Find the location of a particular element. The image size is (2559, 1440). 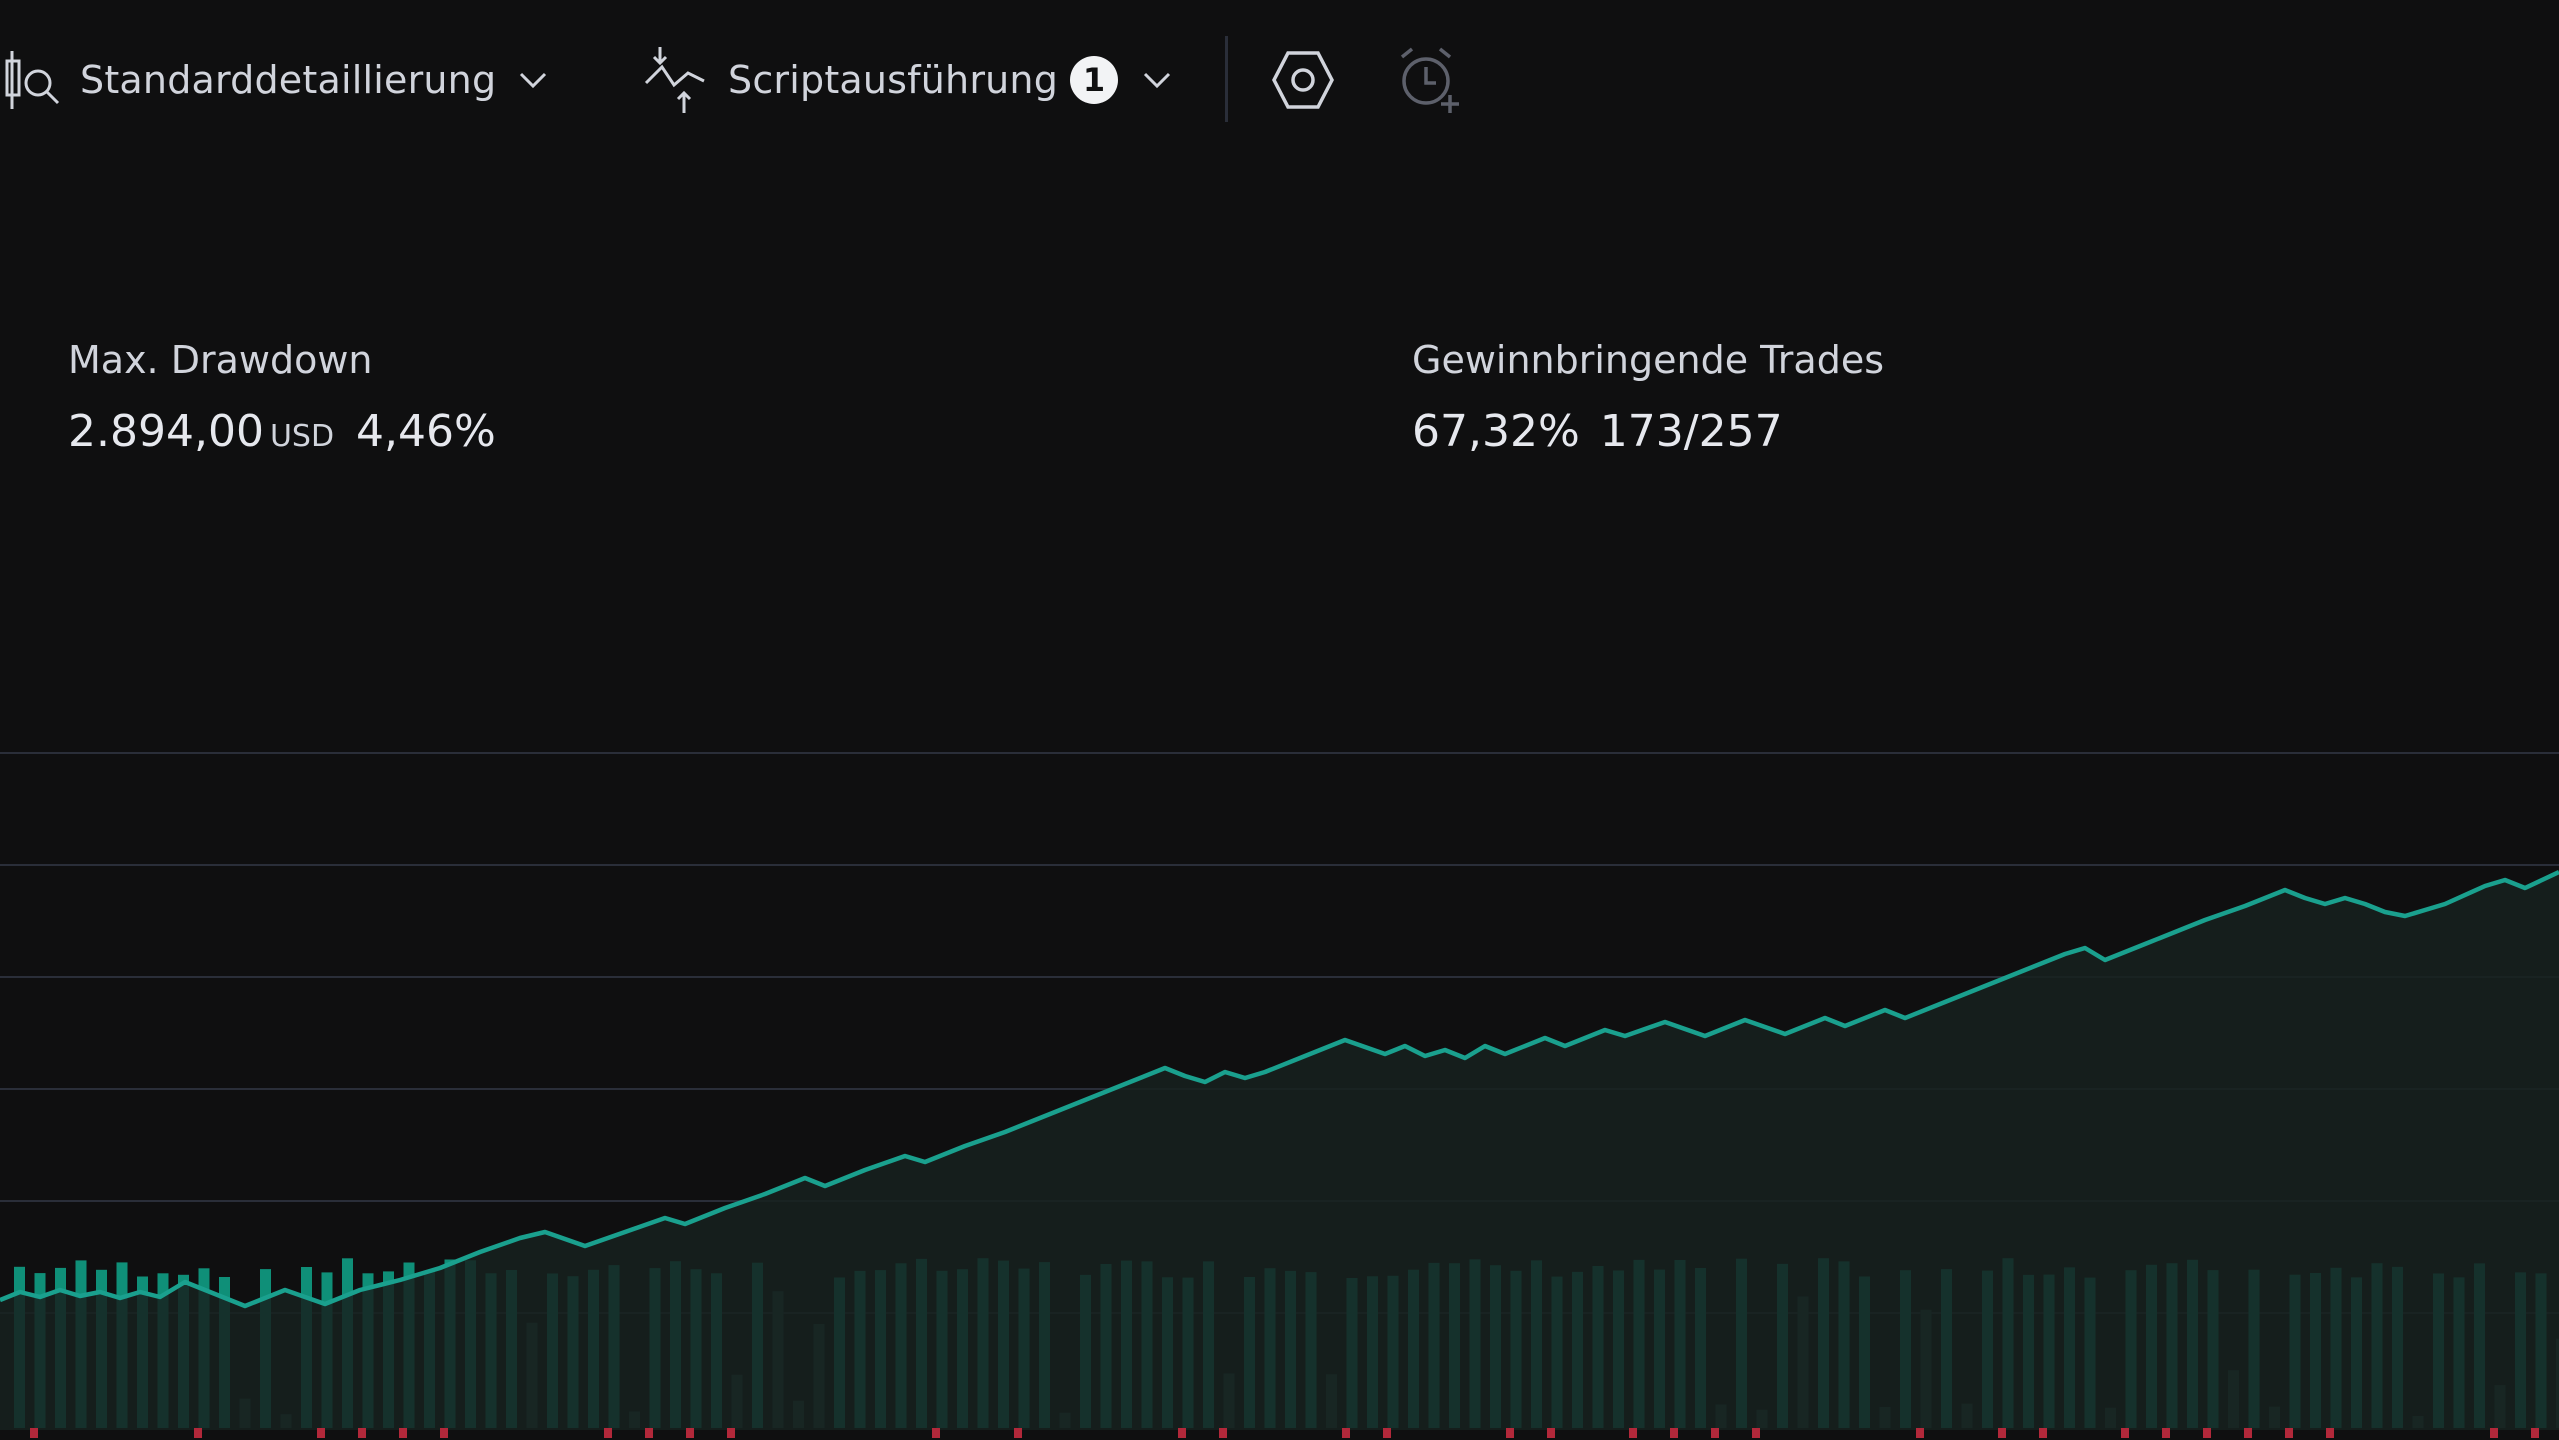

settings-hexagon-icon is located at coordinates (1303, 80).